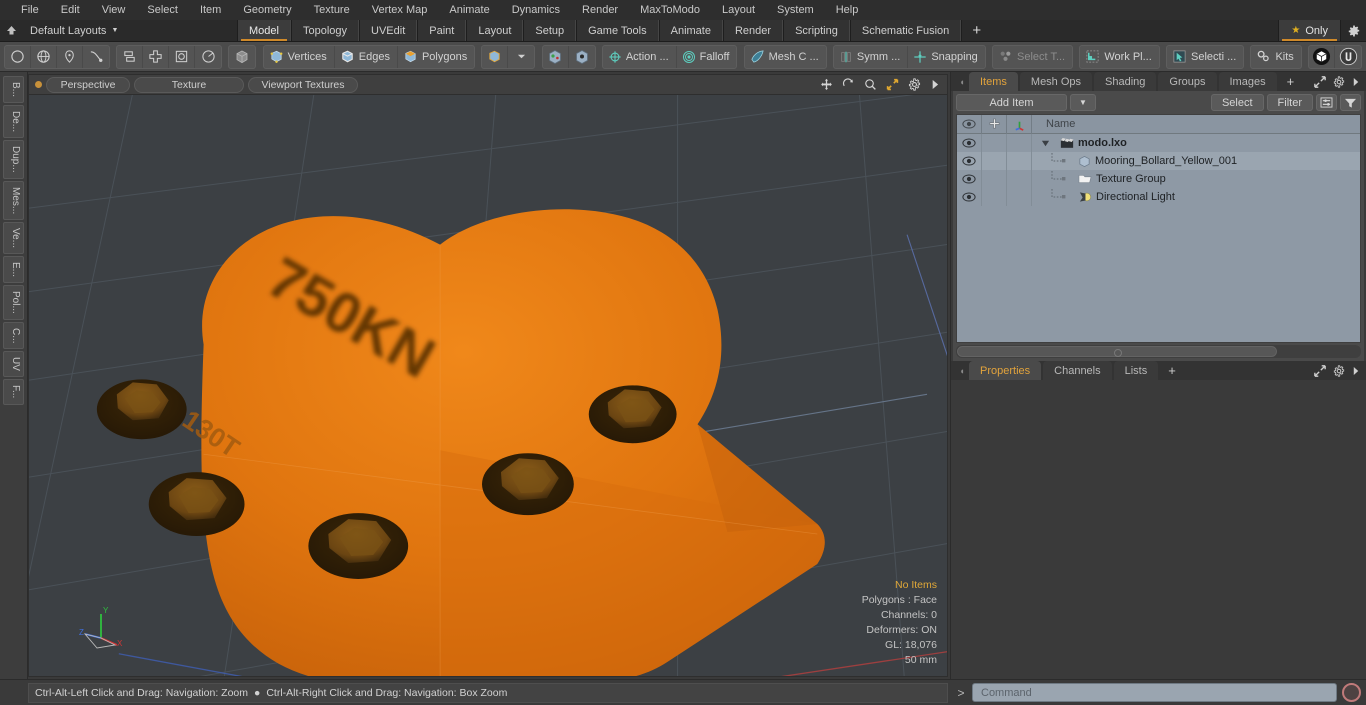  I want to click on viewport-view-selector: Perspective, so click(88, 84).